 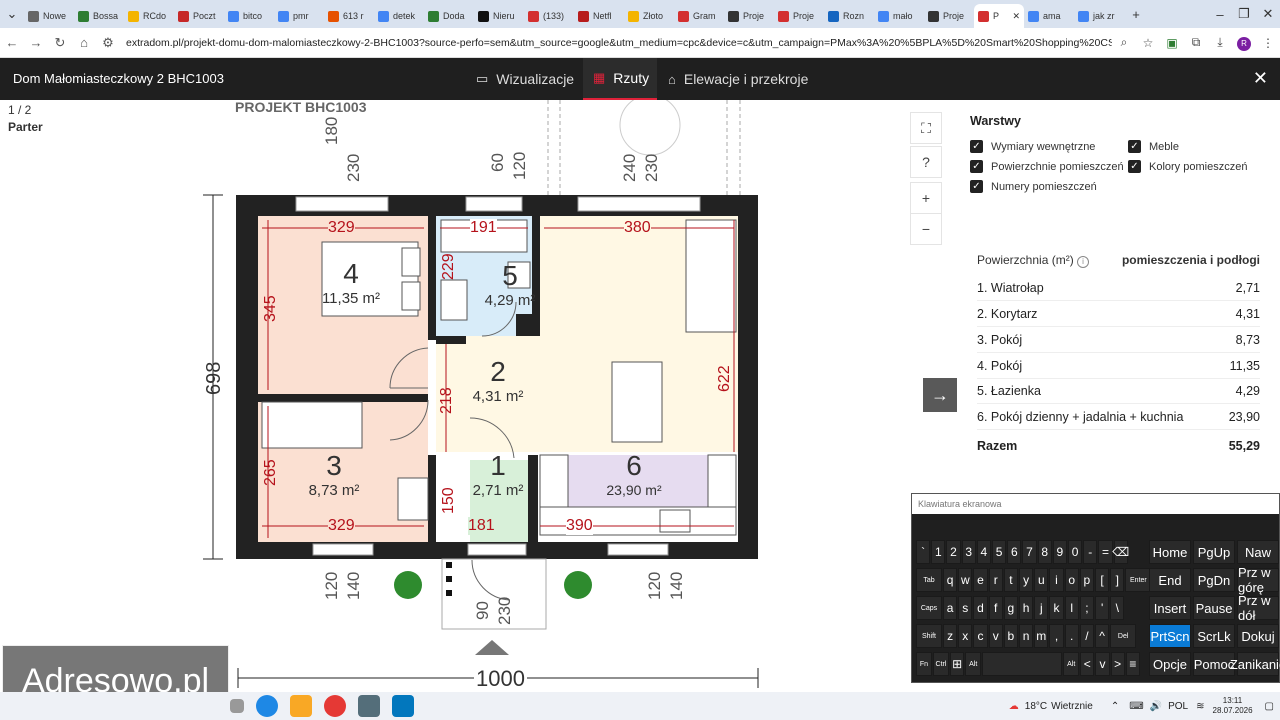 What do you see at coordinates (1214, 580) in the screenshot?
I see `nav-key: PgDn` at bounding box center [1214, 580].